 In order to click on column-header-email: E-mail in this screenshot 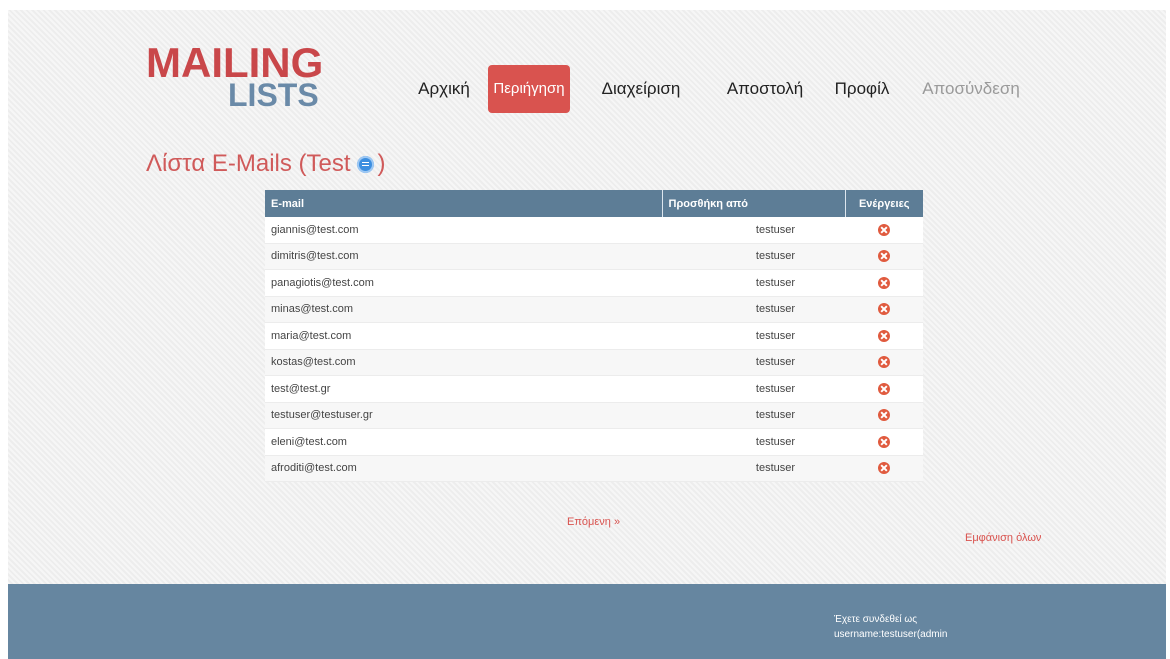, I will do `click(464, 203)`.